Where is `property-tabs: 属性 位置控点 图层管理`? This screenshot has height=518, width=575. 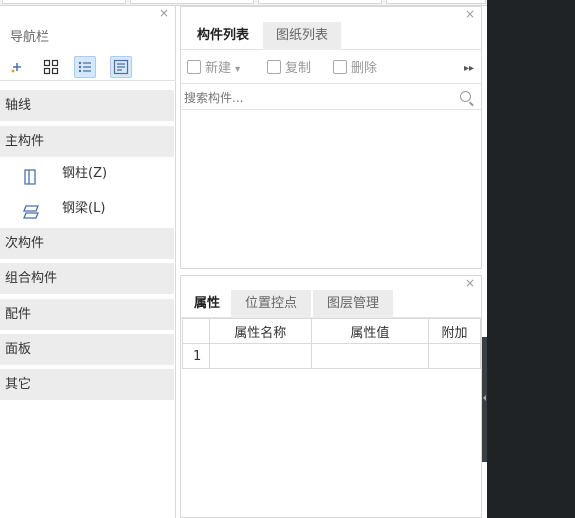
property-tabs: 属性 位置控点 图层管理 is located at coordinates (331, 304).